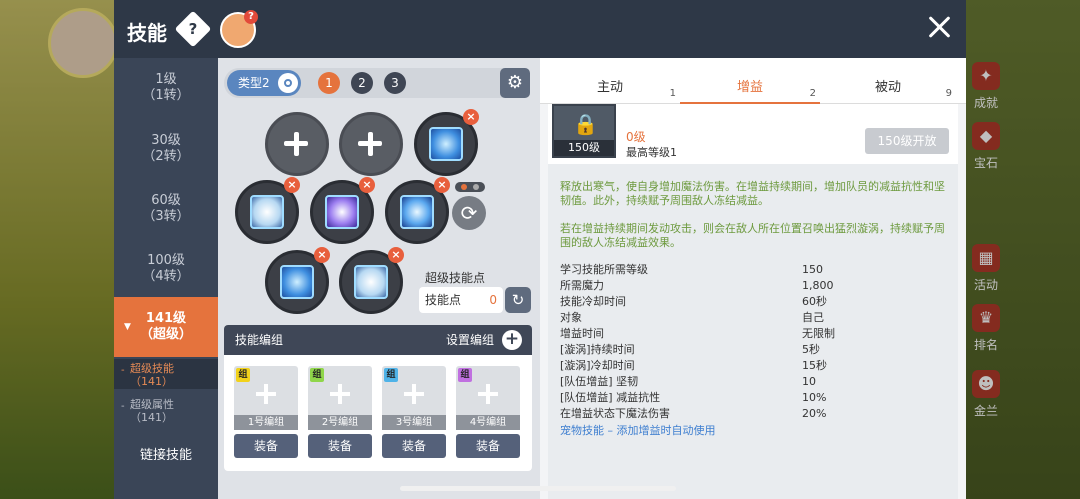  Describe the element at coordinates (512, 340) in the screenshot. I see `add-icon: +` at that location.